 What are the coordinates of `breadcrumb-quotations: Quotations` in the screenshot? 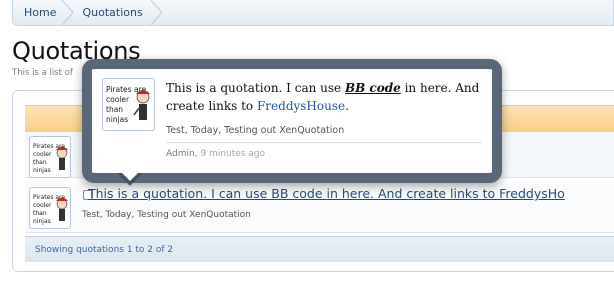 It's located at (118, 12).